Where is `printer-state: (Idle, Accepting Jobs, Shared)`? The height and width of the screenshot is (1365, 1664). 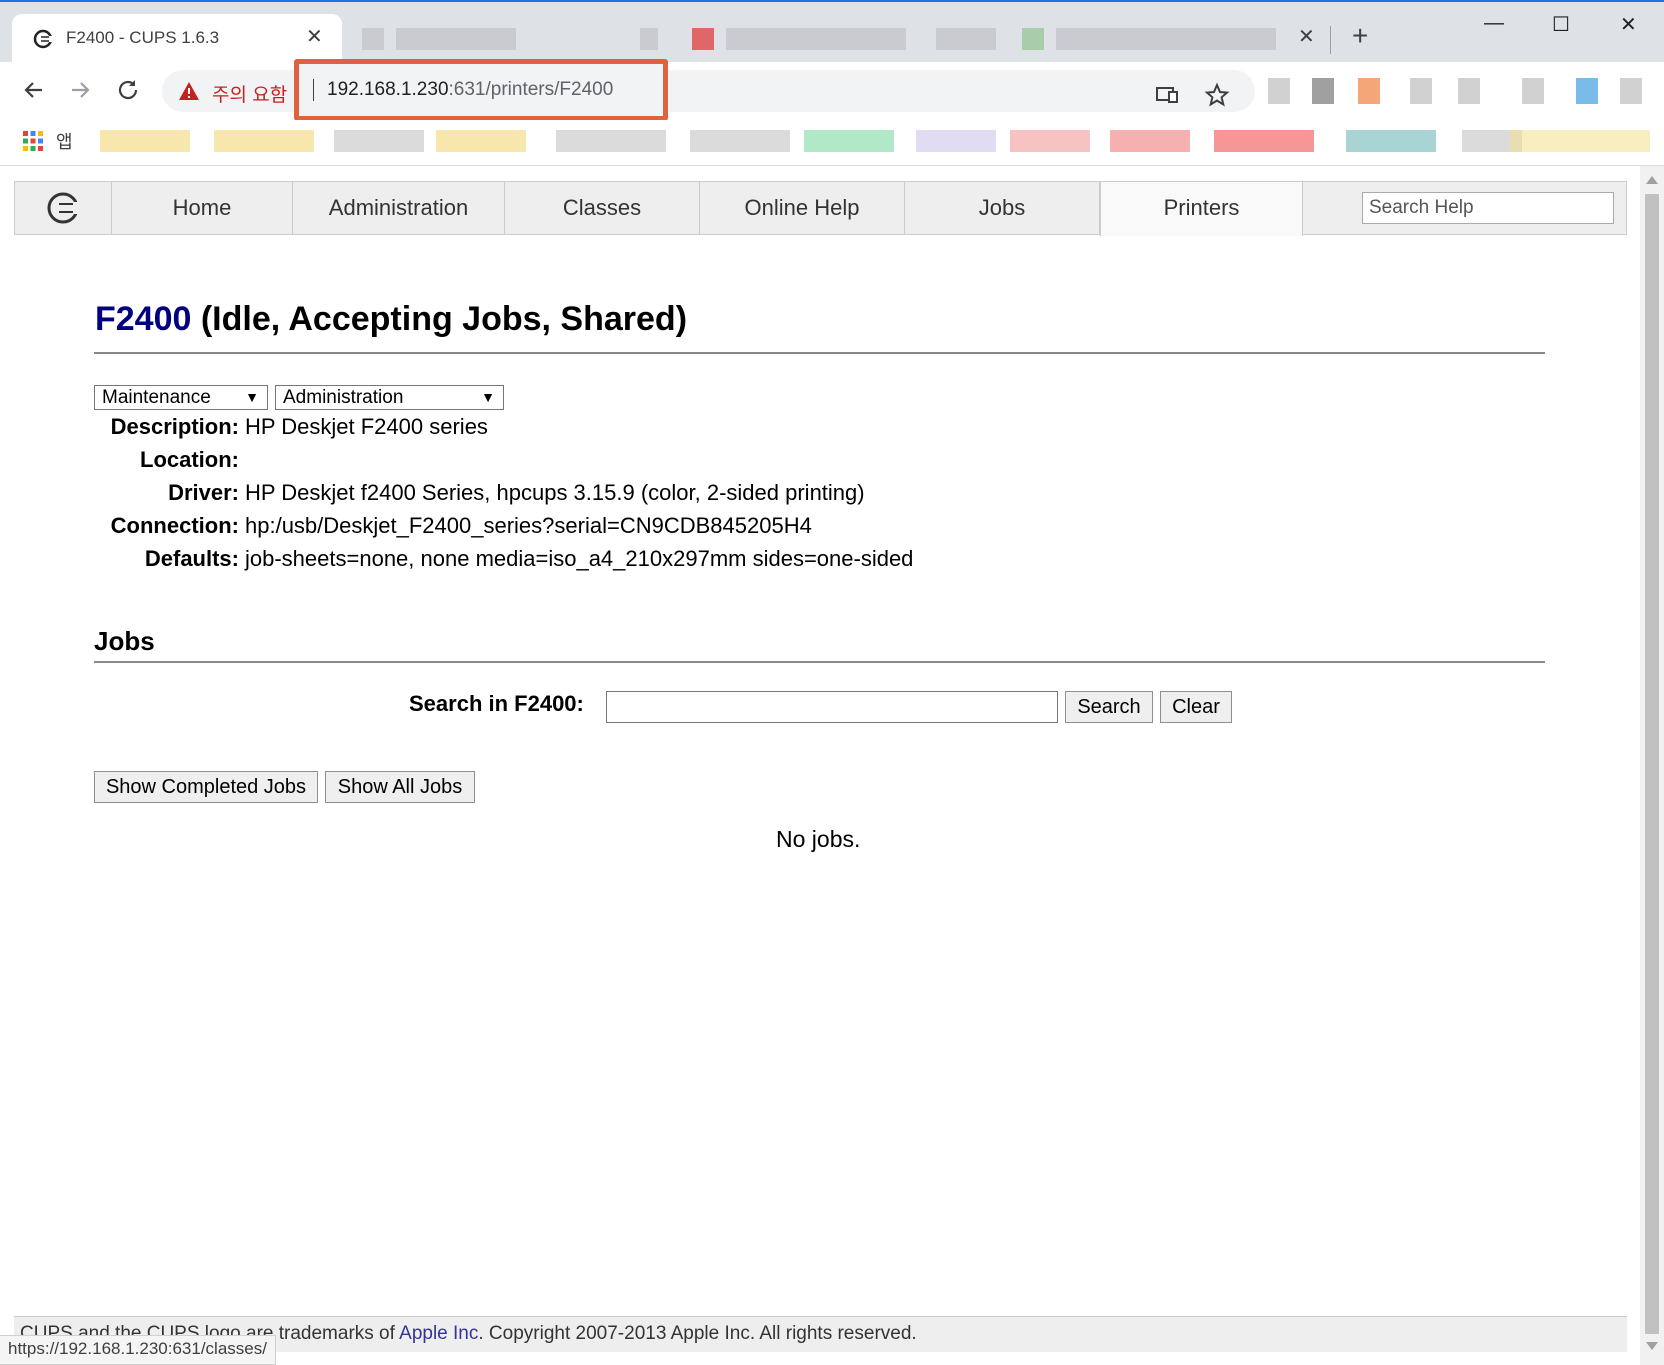 printer-state: (Idle, Accepting Jobs, Shared) is located at coordinates (444, 319).